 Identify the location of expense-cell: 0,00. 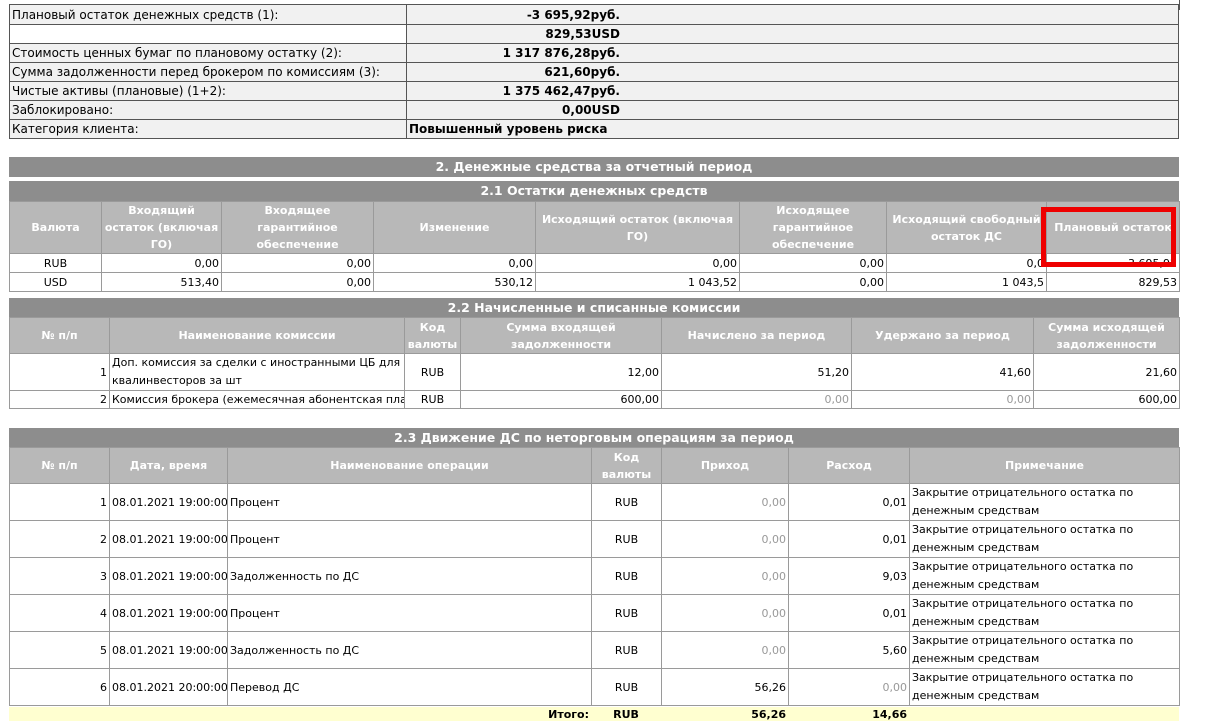
(849, 687).